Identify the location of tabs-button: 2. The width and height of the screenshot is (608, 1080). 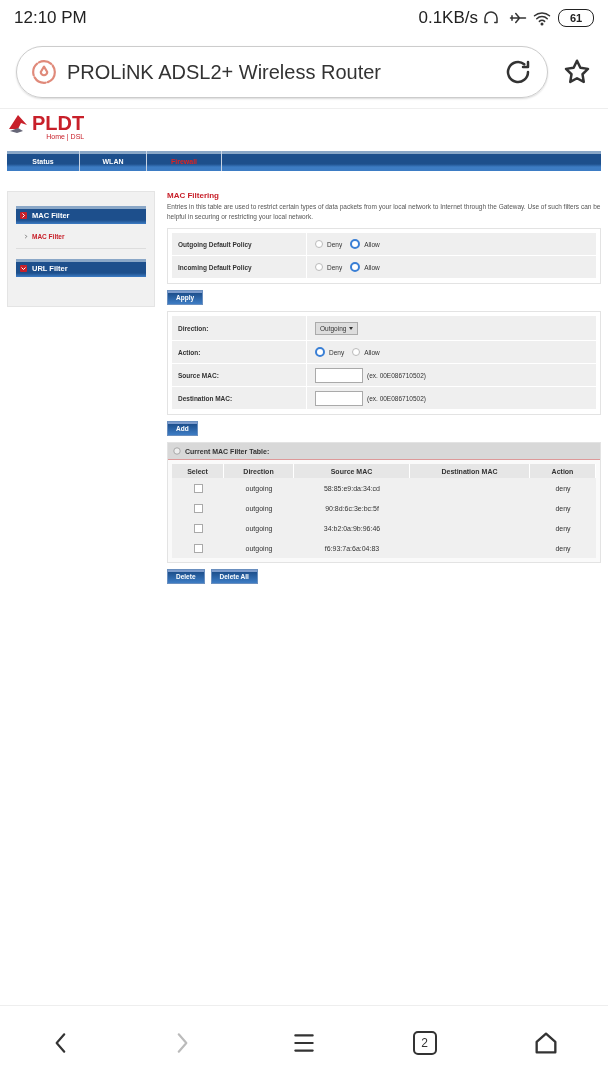
(424, 1043).